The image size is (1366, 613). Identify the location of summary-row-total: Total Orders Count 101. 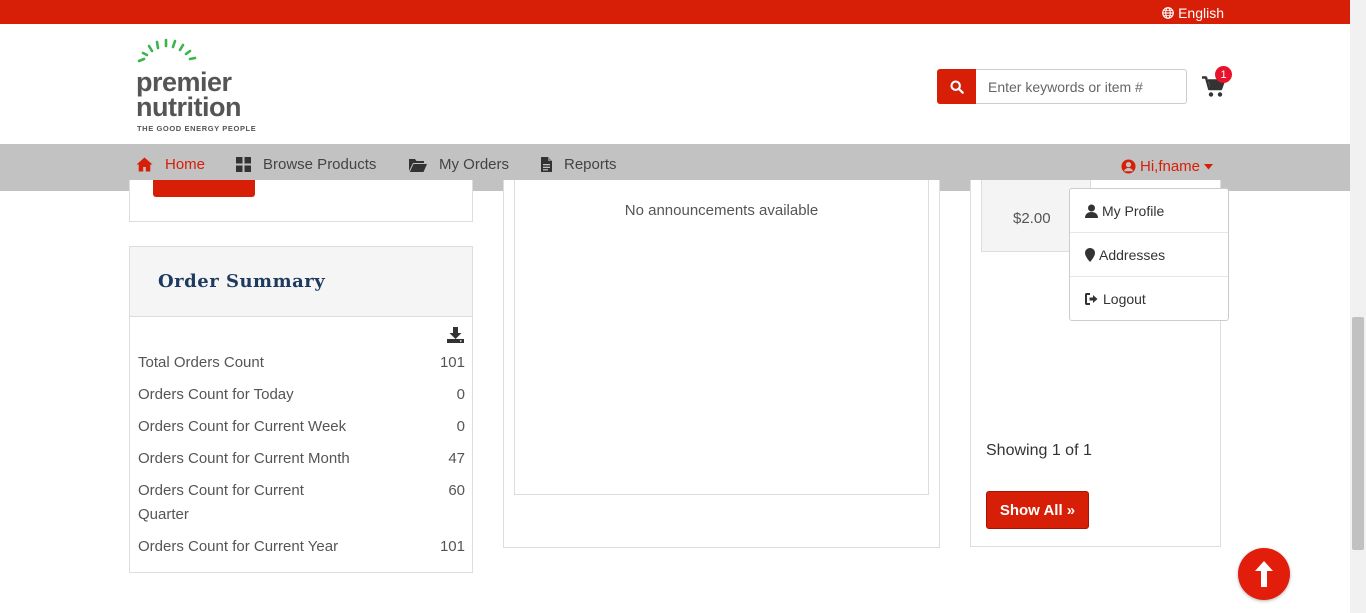
(301, 363).